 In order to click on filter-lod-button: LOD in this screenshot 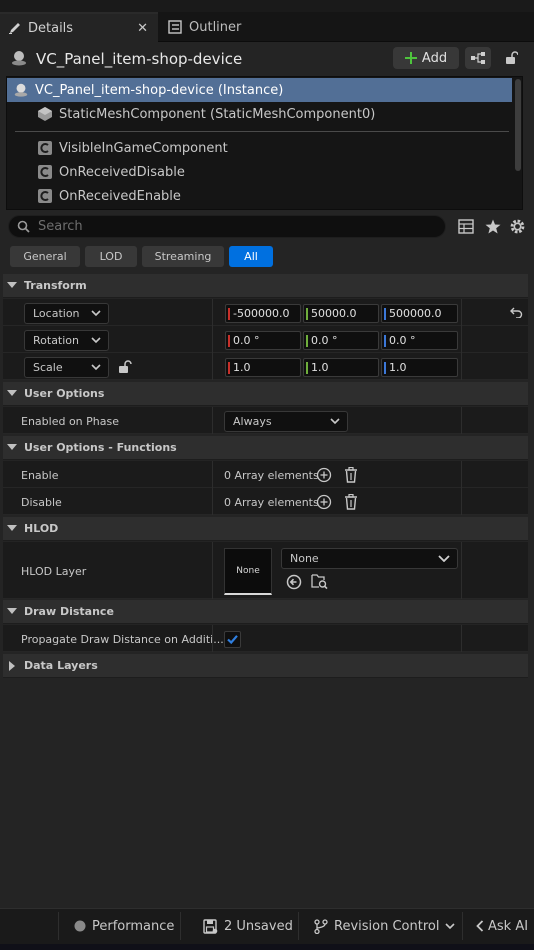, I will do `click(111, 256)`.